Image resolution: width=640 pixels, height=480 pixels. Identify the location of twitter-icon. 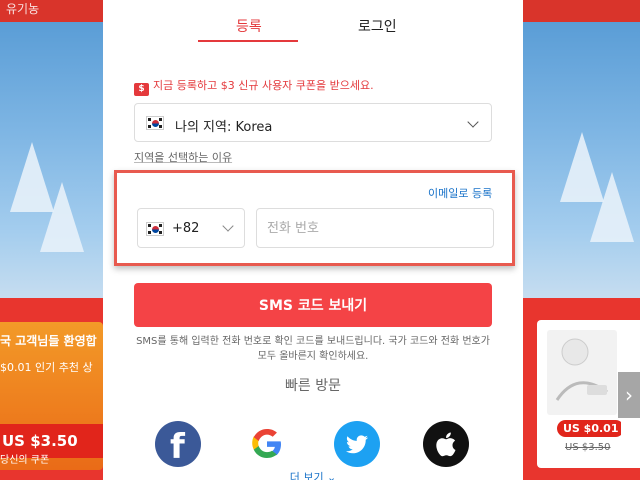
(357, 444).